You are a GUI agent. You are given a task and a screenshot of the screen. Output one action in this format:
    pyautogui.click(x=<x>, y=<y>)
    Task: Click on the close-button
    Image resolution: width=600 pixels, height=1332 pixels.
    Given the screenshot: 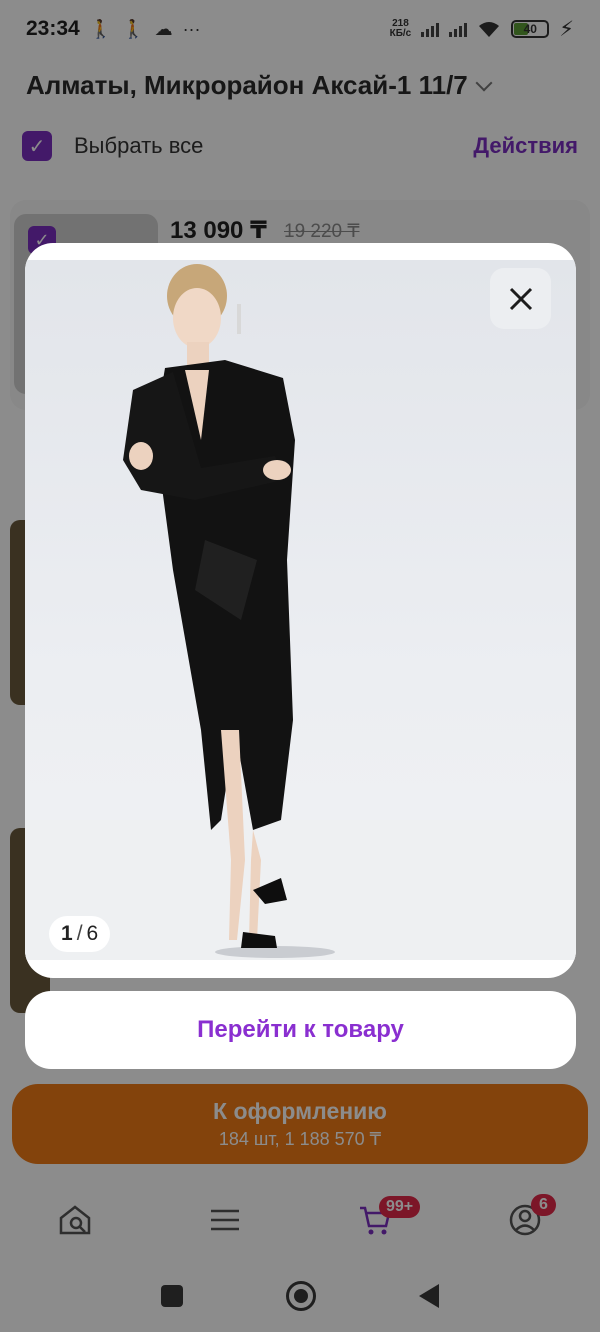 What is the action you would take?
    pyautogui.click(x=520, y=298)
    